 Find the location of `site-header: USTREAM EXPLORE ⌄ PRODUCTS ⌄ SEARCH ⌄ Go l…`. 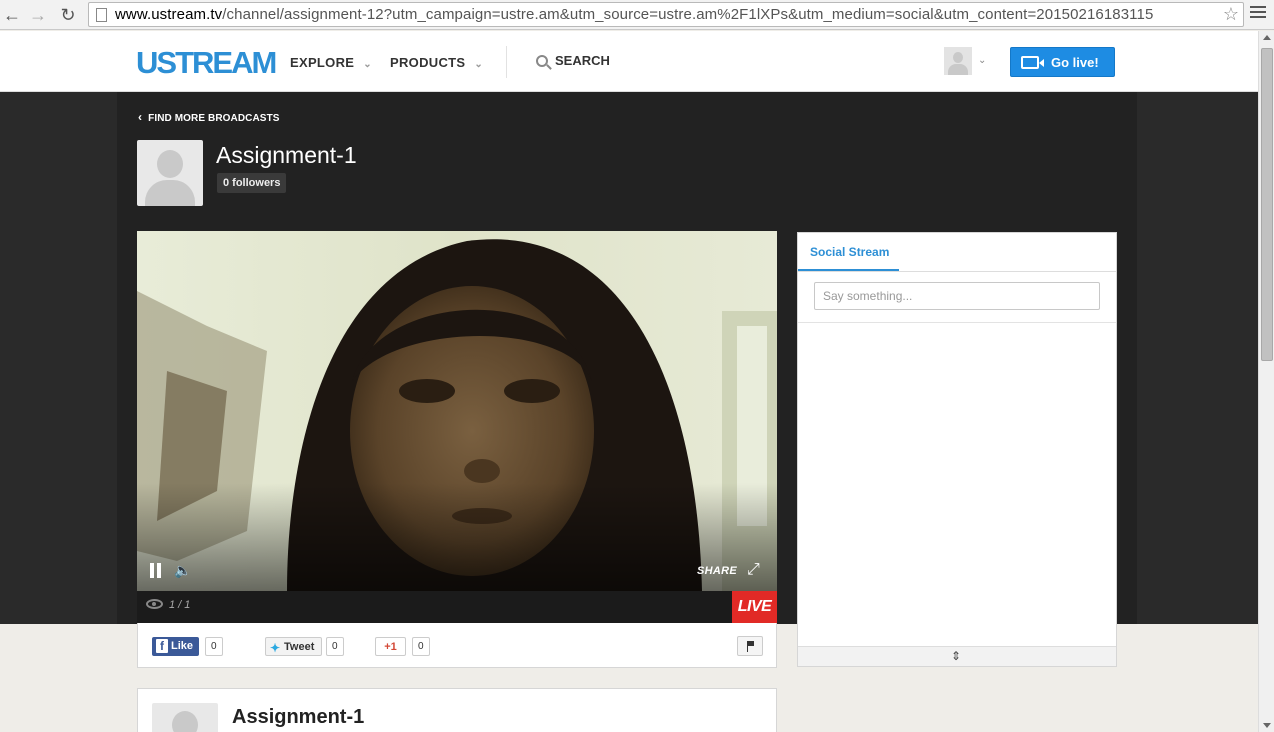

site-header: USTREAM EXPLORE ⌄ PRODUCTS ⌄ SEARCH ⌄ Go l… is located at coordinates (629, 61).